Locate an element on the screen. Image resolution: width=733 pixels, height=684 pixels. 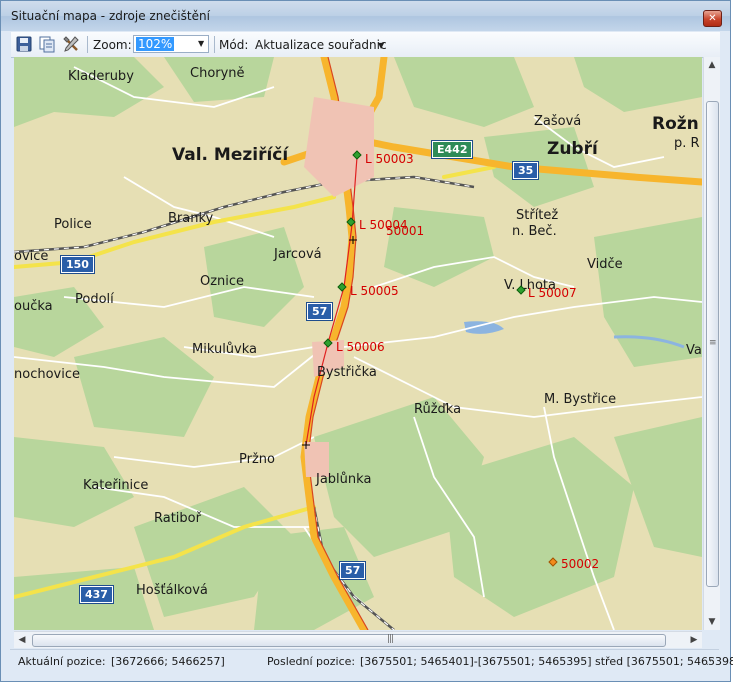
mode-label: Mód: is located at coordinates (234, 45).